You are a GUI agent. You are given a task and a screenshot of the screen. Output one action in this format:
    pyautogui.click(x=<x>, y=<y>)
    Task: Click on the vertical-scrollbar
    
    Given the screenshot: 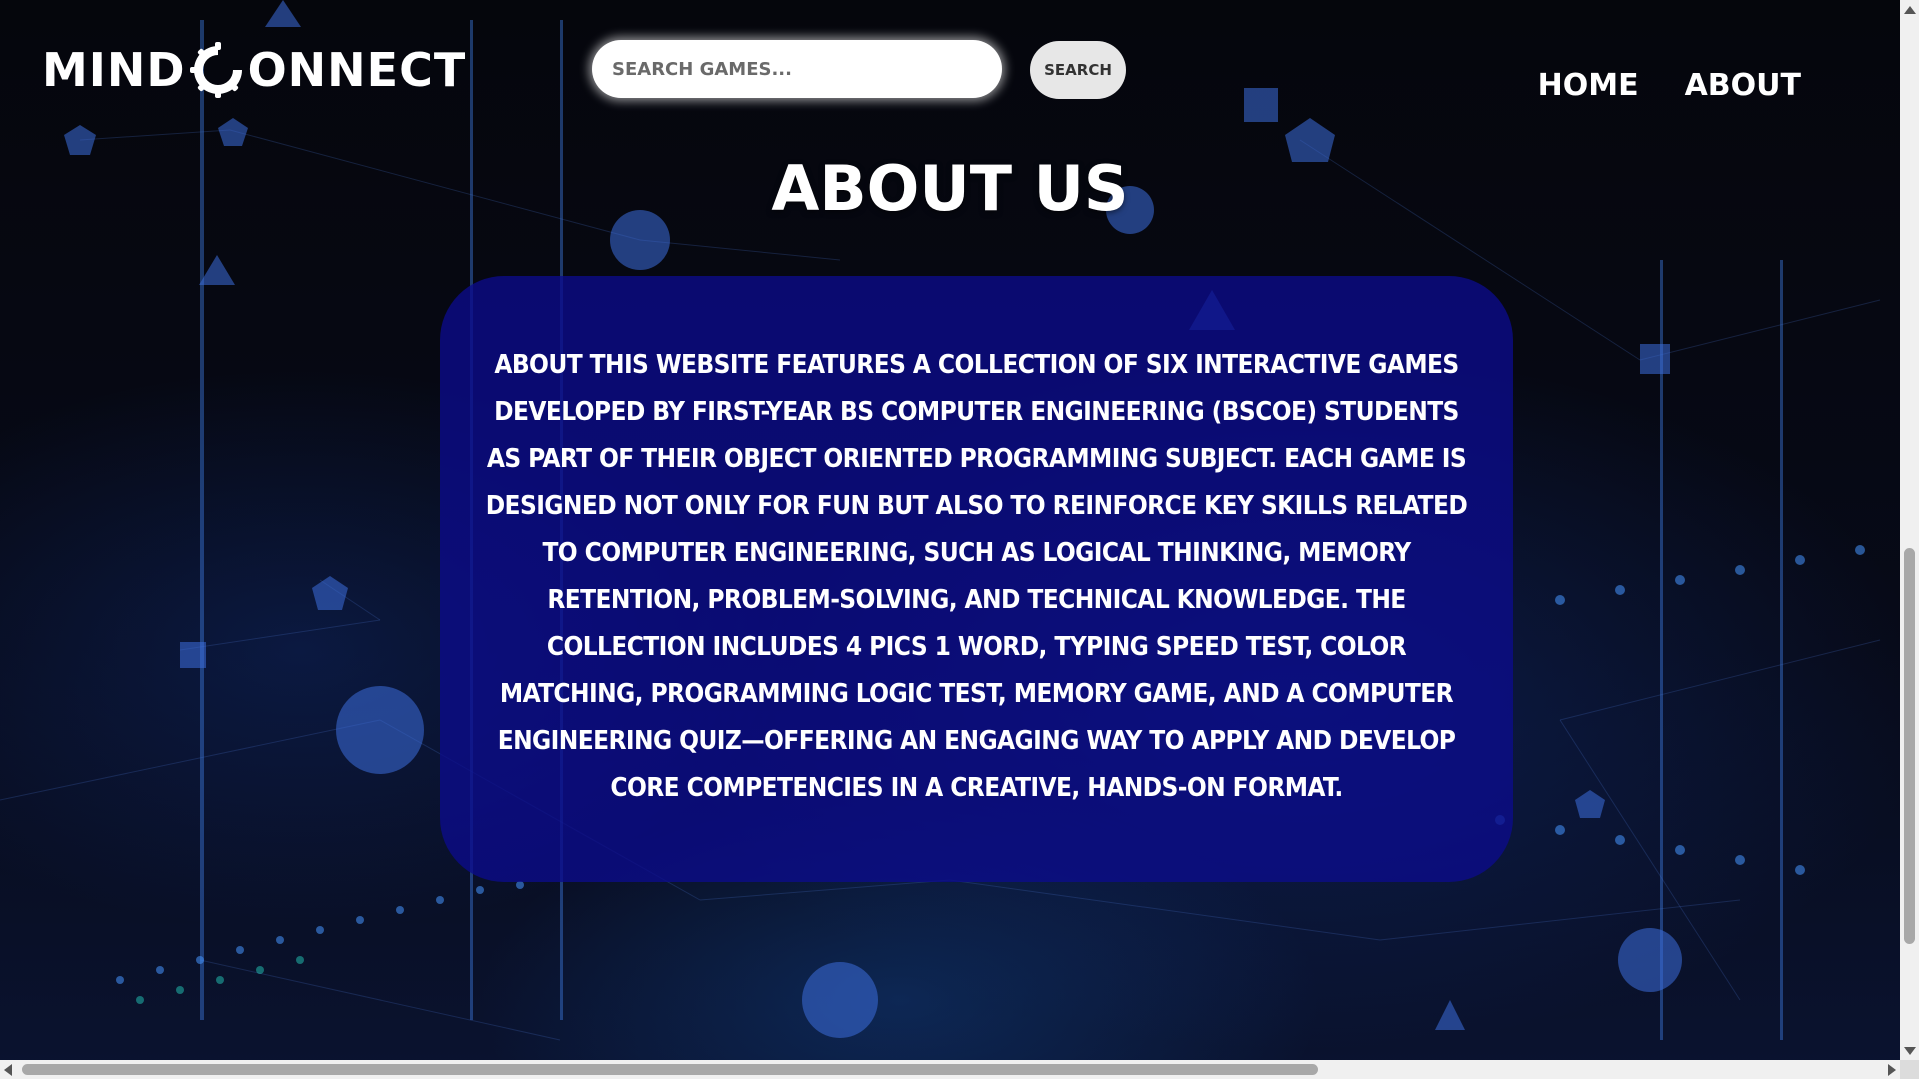 What is the action you would take?
    pyautogui.click(x=1909, y=539)
    